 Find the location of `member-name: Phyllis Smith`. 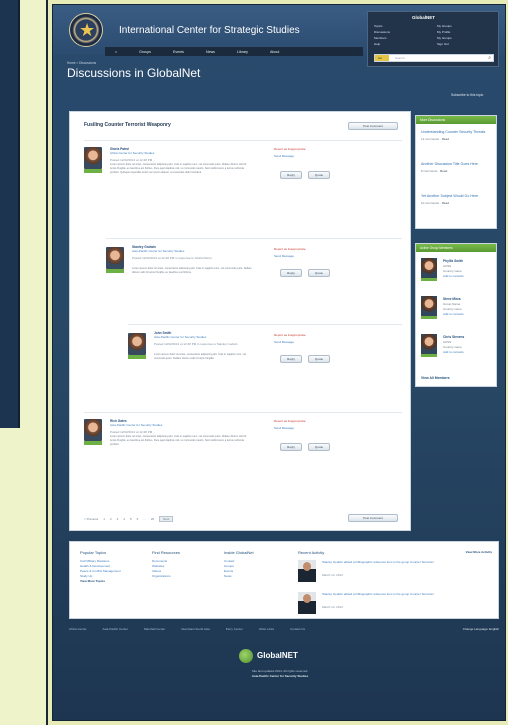

member-name: Phyllis Smith is located at coordinates (453, 261).